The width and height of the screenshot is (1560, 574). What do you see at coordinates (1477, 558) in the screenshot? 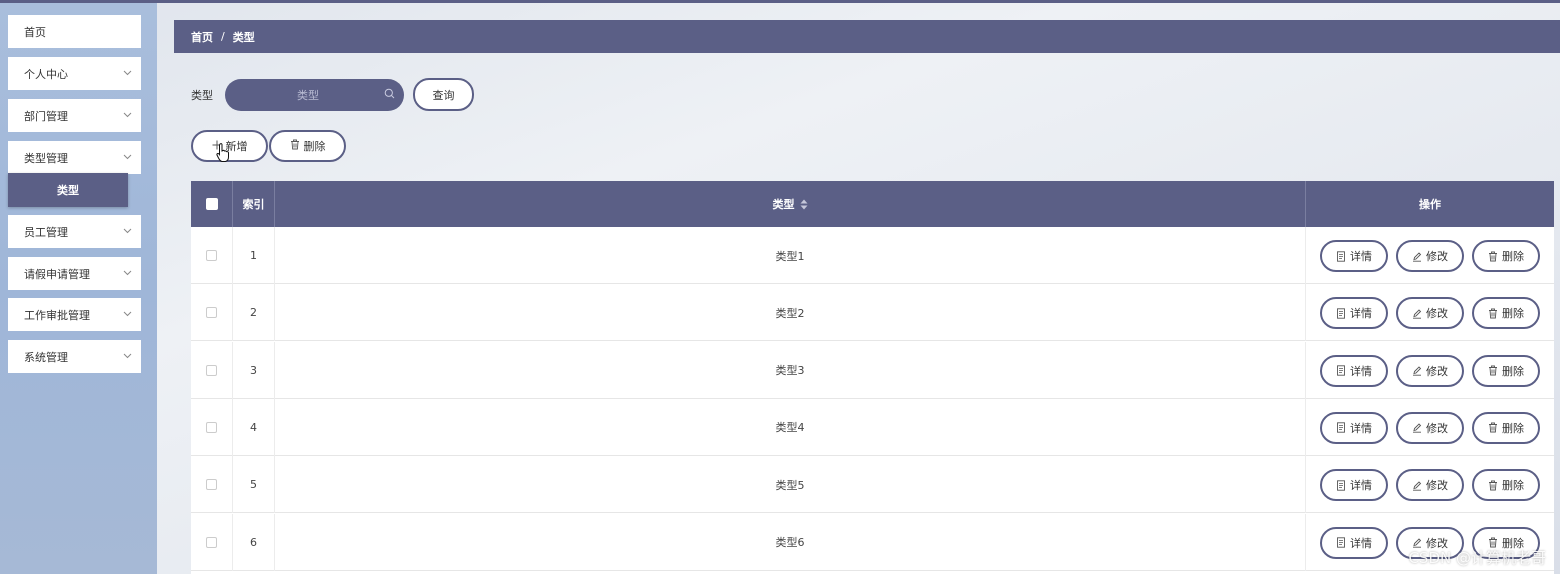
I see `watermark: CSDN @计算机老哥` at bounding box center [1477, 558].